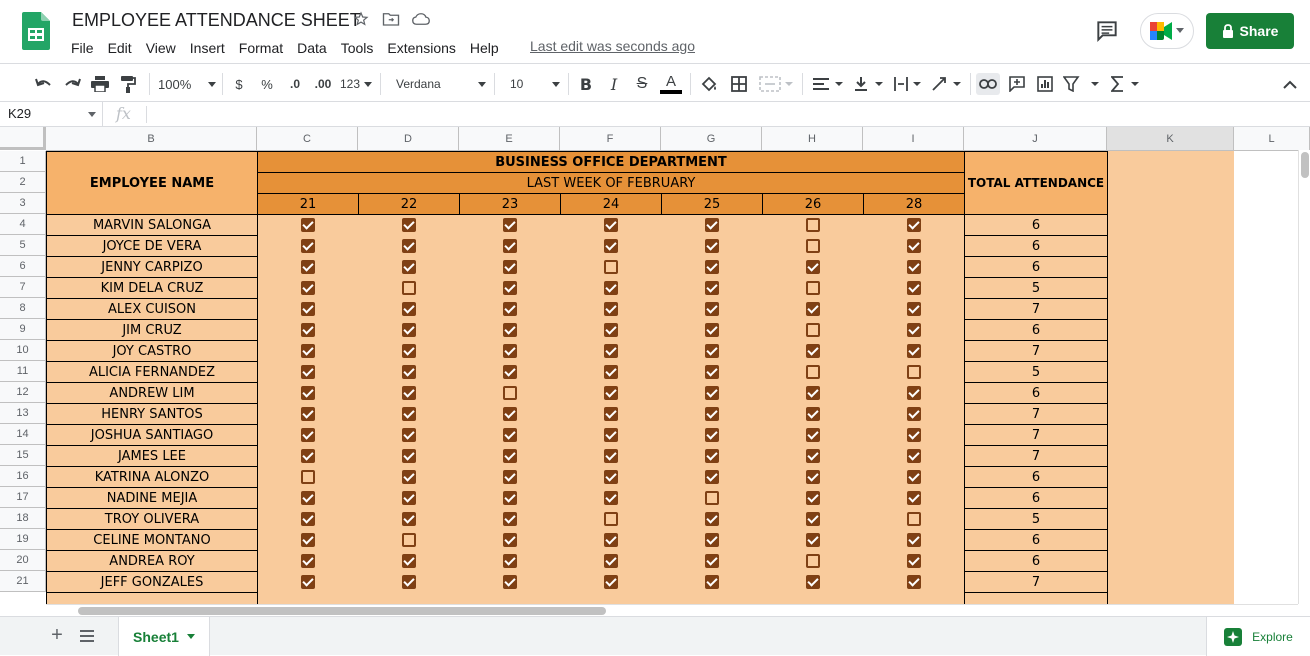 The height and width of the screenshot is (656, 1310). What do you see at coordinates (23, 138) in the screenshot?
I see `select-all-corner` at bounding box center [23, 138].